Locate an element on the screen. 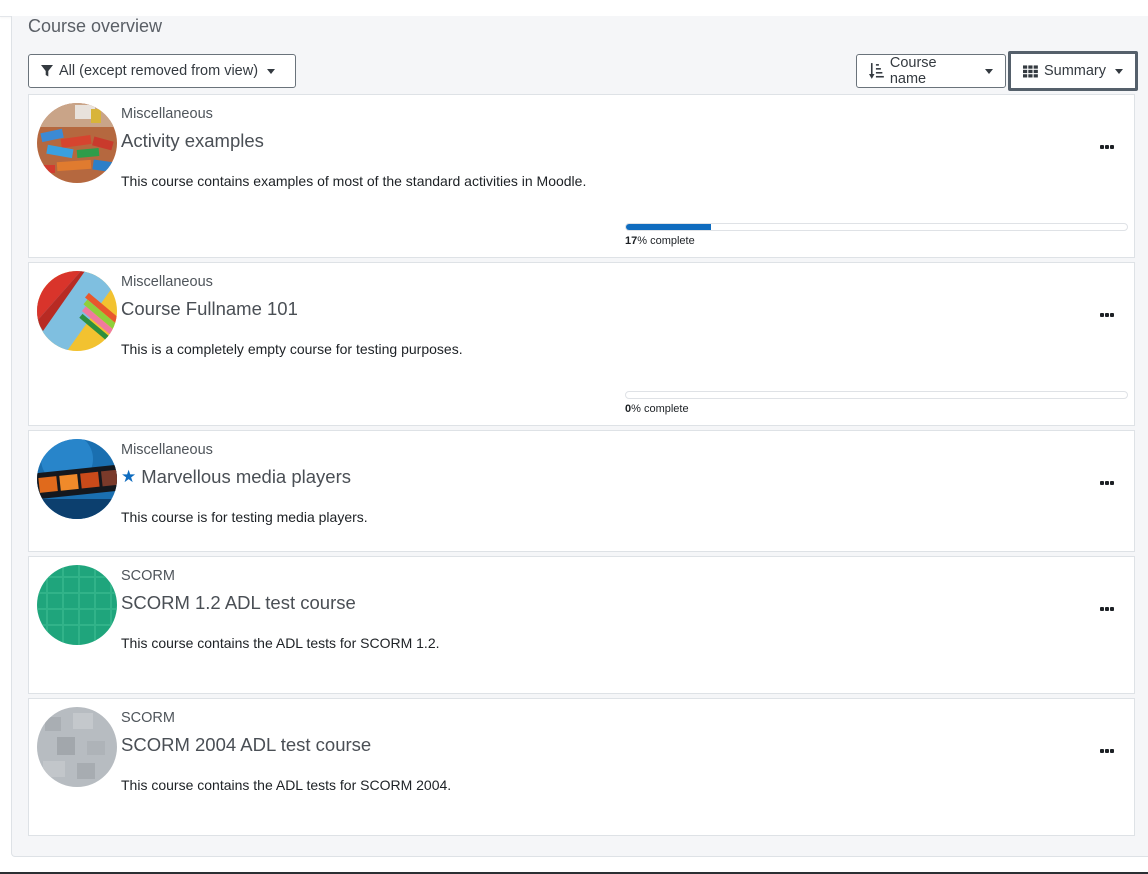 Image resolution: width=1148 pixels, height=874 pixels. course-name: Activity examples is located at coordinates (192, 140).